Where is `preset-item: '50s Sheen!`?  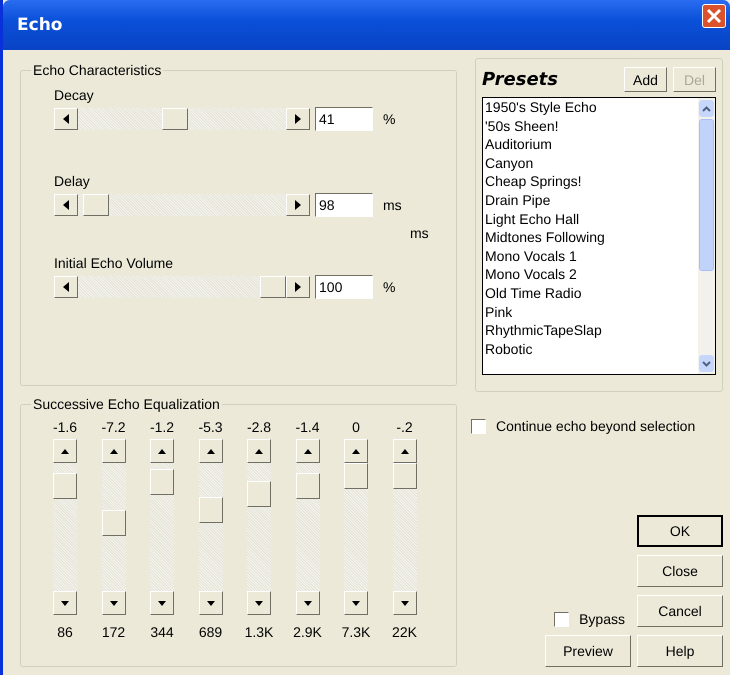 preset-item: '50s Sheen! is located at coordinates (591, 126).